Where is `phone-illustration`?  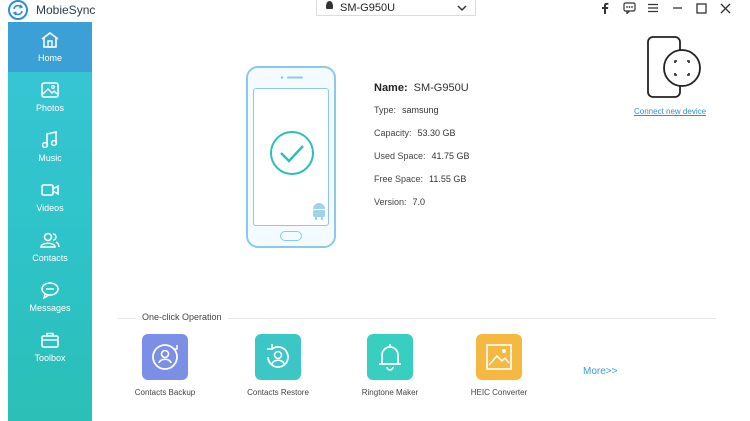
phone-illustration is located at coordinates (291, 157).